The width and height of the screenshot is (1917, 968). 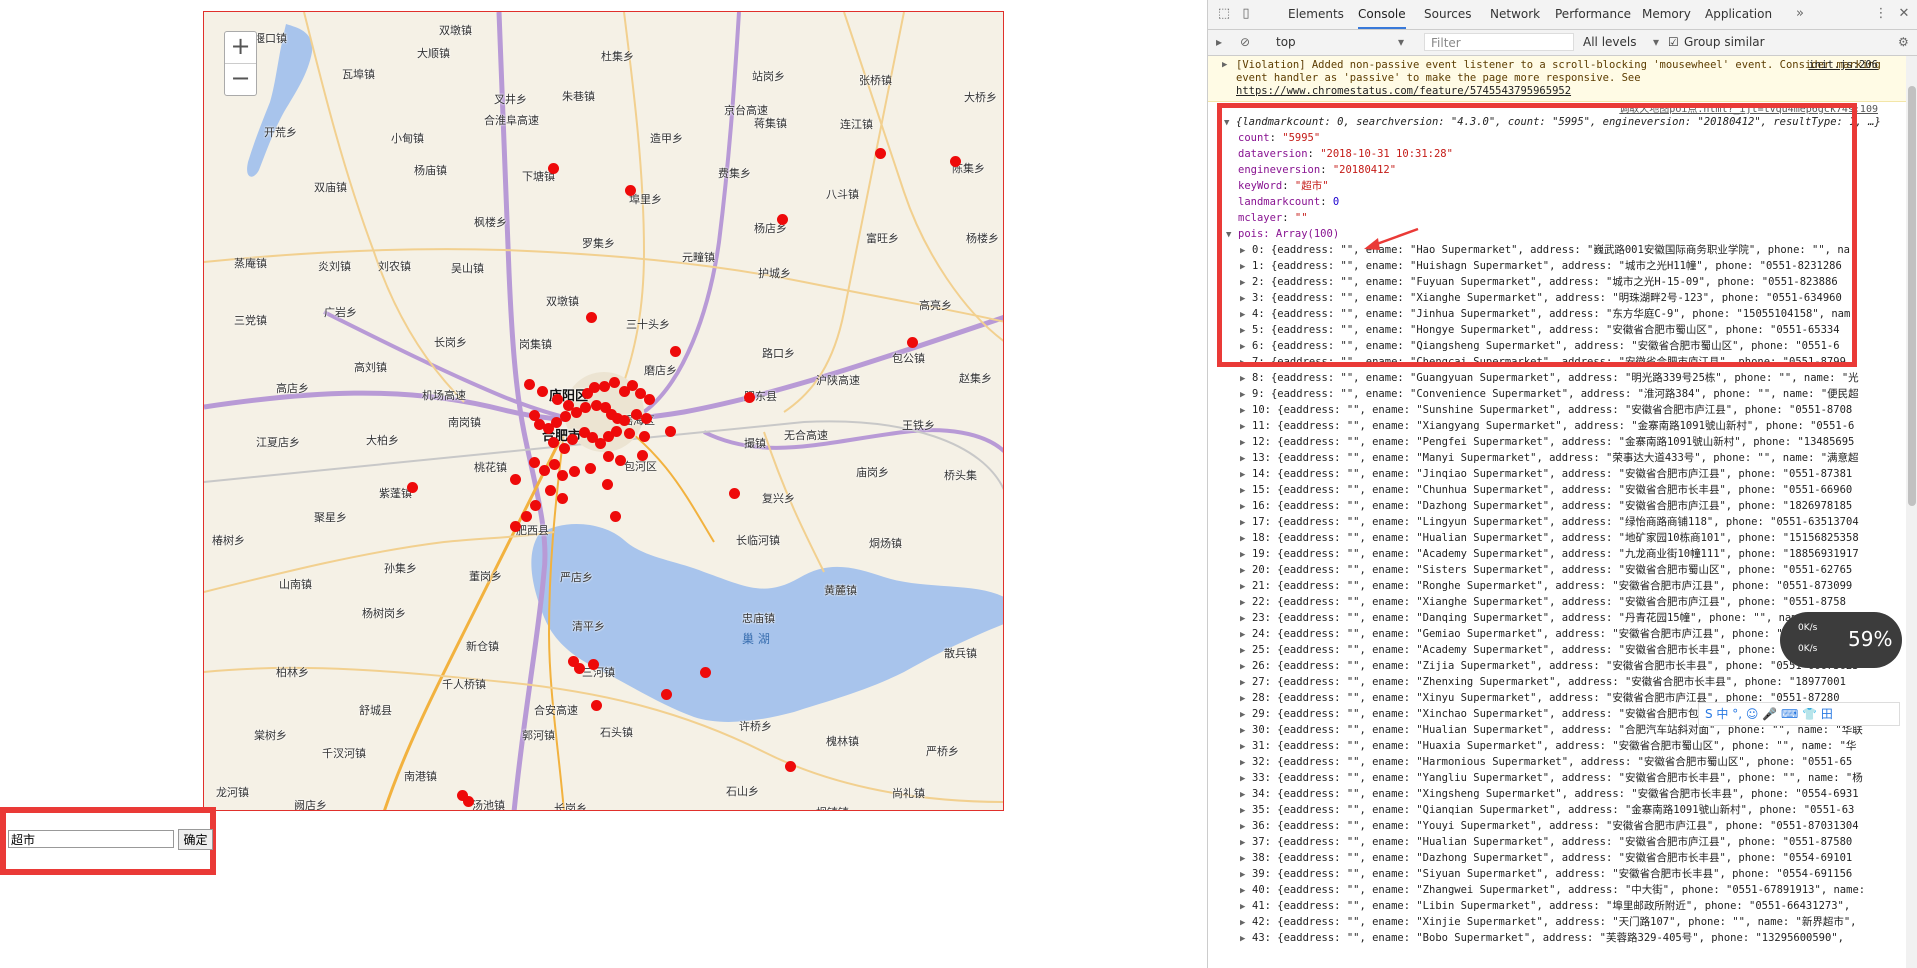 What do you see at coordinates (1382, 14) in the screenshot?
I see `tab-console: Console` at bounding box center [1382, 14].